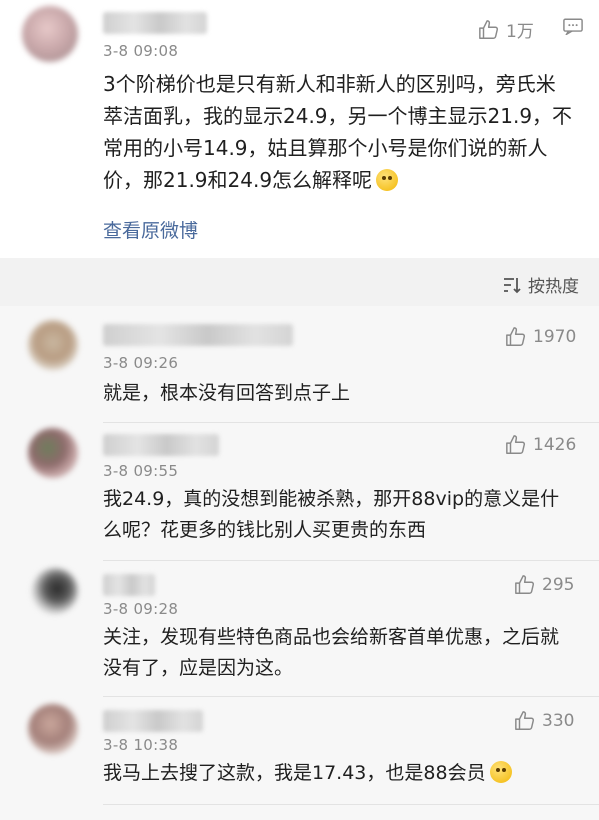  What do you see at coordinates (294, 773) in the screenshot?
I see `comment-text-content: 我马上去搜了这款，我是17.43，也是88会员` at bounding box center [294, 773].